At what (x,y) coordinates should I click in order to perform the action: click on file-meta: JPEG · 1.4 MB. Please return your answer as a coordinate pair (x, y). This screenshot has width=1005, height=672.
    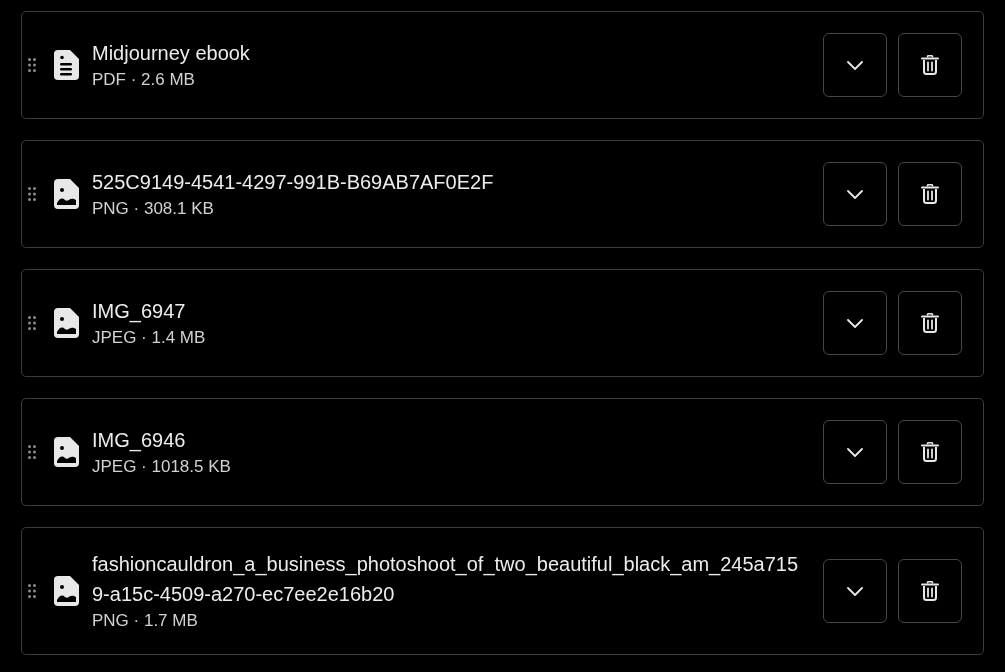
    Looking at the image, I should click on (149, 338).